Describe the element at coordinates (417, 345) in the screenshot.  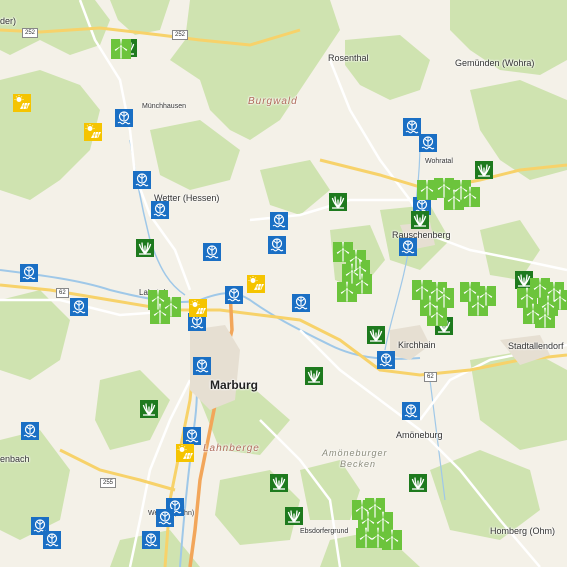
I see `place-label: Kirchhain` at that location.